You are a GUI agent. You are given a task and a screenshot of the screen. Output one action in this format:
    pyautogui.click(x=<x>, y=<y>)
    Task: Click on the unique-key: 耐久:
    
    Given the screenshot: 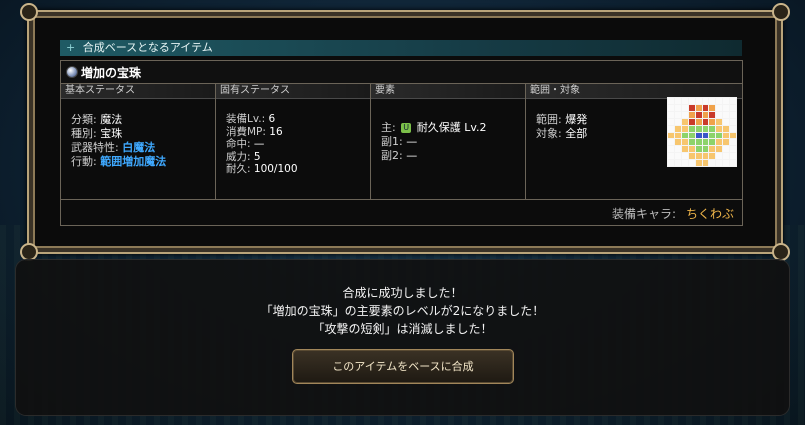 What is the action you would take?
    pyautogui.click(x=238, y=169)
    